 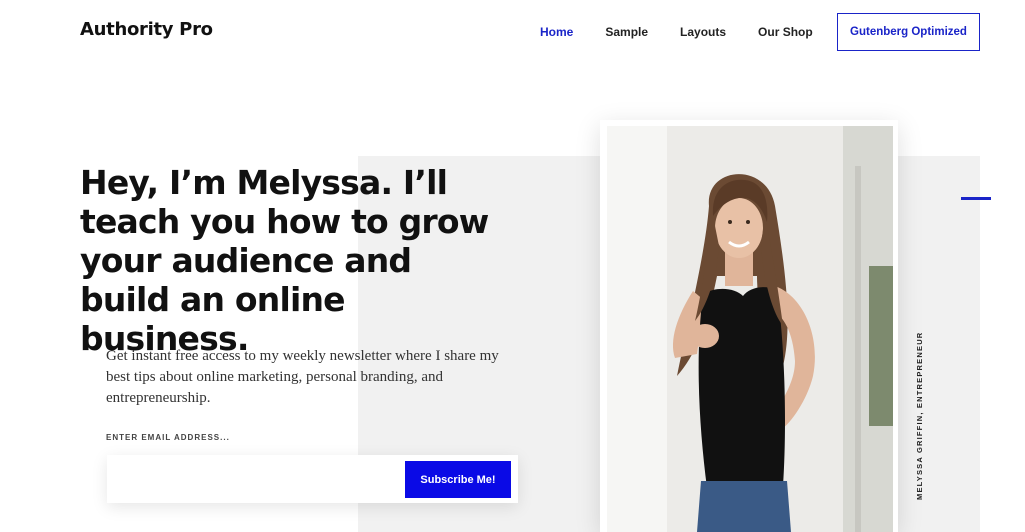 What do you see at coordinates (626, 32) in the screenshot?
I see `nav-sample: Sample` at bounding box center [626, 32].